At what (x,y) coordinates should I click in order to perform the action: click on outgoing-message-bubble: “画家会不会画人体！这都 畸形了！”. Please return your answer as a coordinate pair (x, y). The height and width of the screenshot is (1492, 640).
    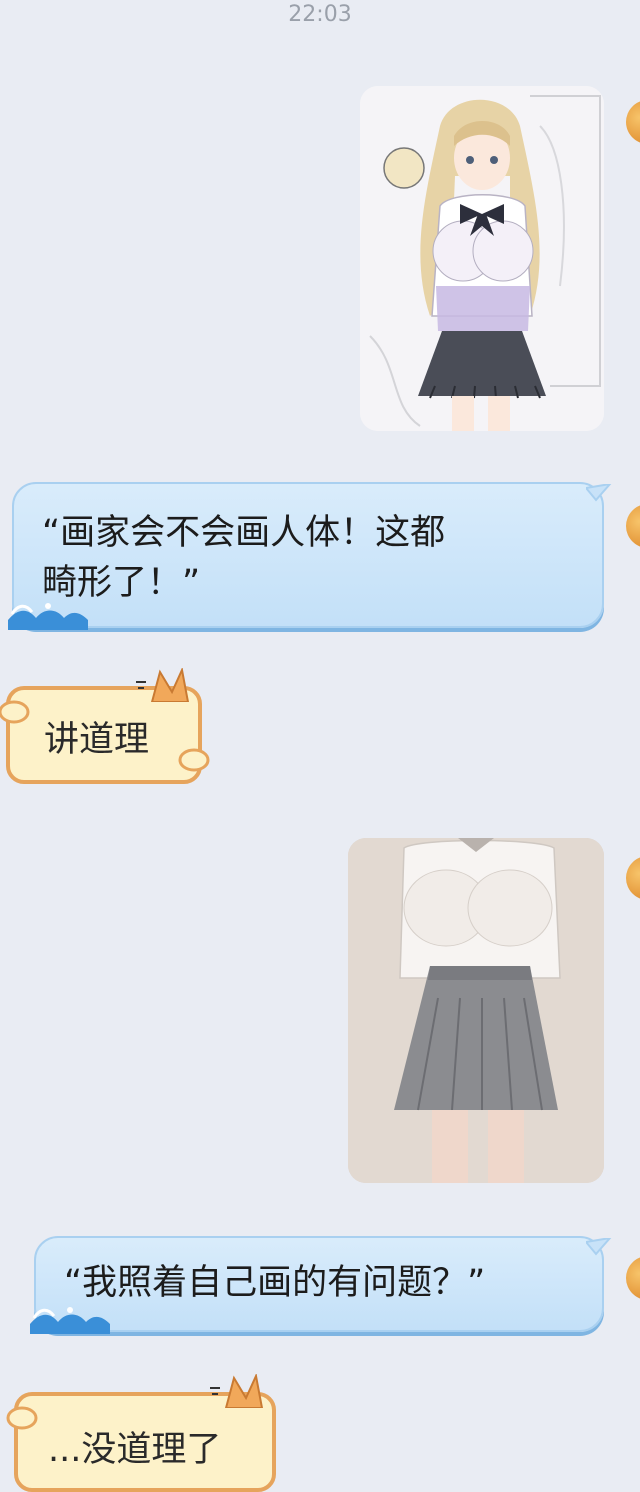
    Looking at the image, I should click on (310, 556).